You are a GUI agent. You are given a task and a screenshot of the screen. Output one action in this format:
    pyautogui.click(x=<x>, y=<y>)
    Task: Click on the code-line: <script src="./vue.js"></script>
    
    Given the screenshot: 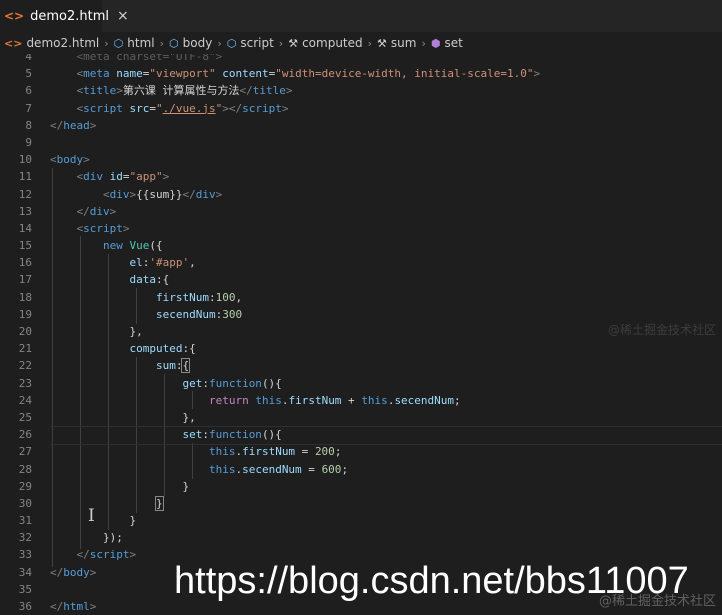 What is the action you would take?
    pyautogui.click(x=386, y=108)
    